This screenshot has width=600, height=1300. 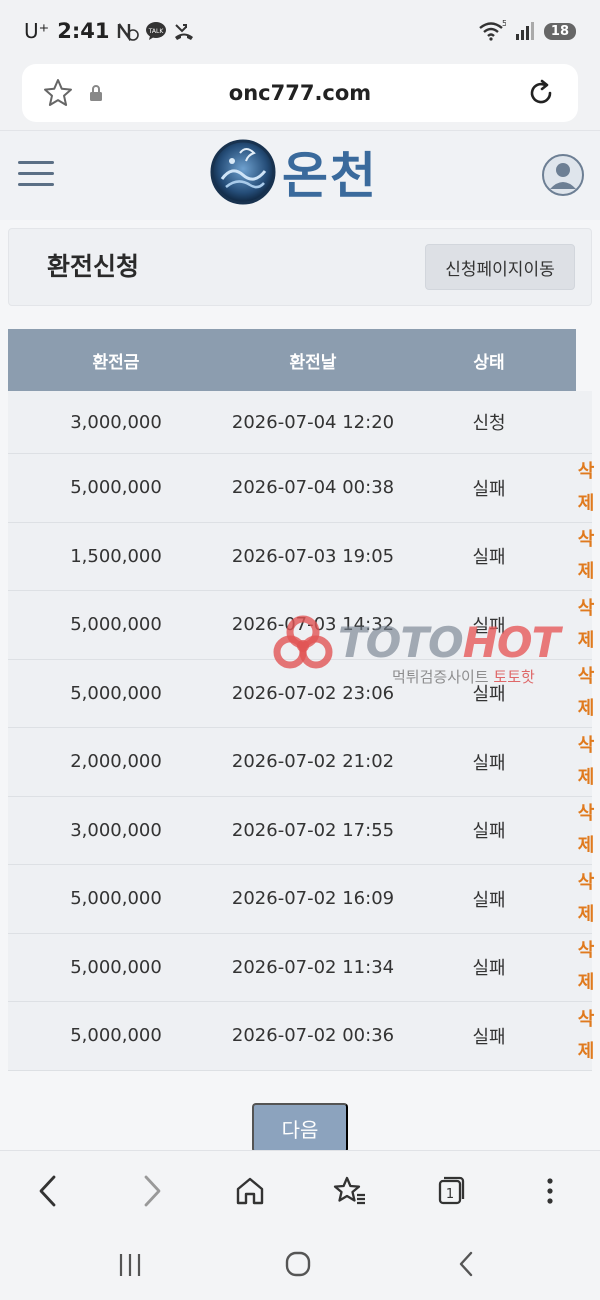 I want to click on cell-date: 2026-07-02 23:06, so click(x=313, y=693).